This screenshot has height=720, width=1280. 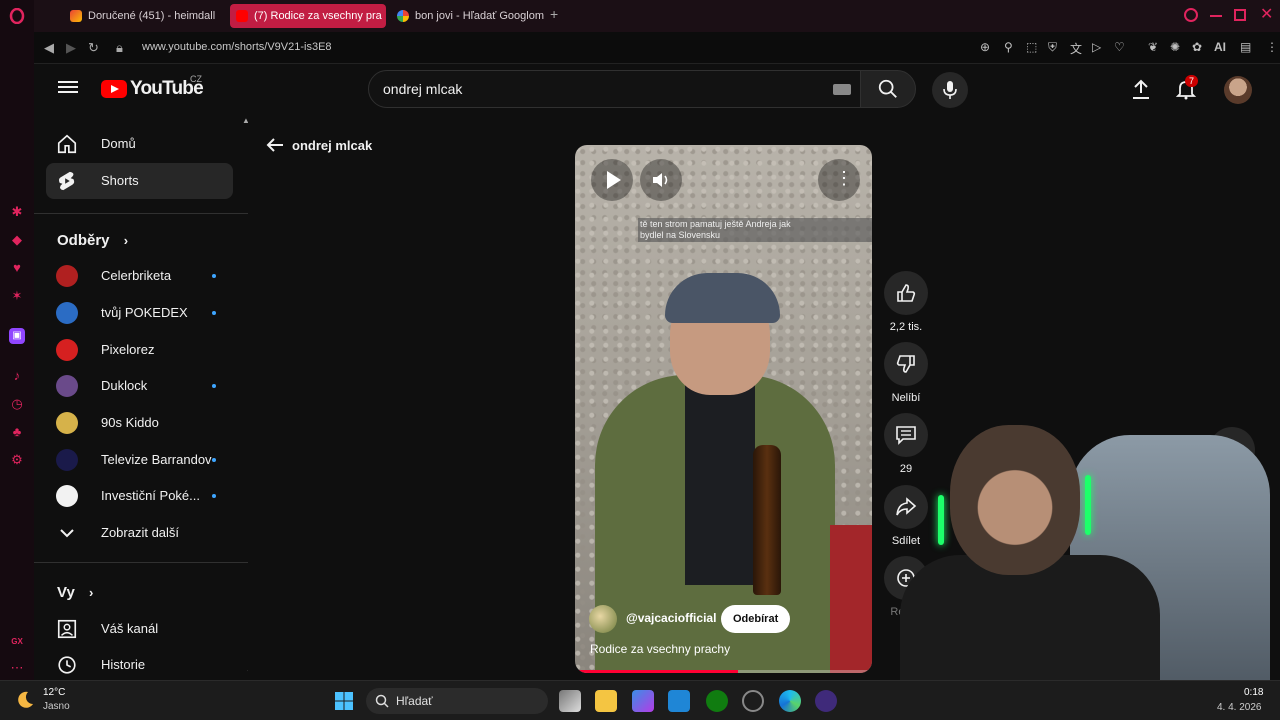 What do you see at coordinates (950, 90) in the screenshot?
I see `voice-search-button` at bounding box center [950, 90].